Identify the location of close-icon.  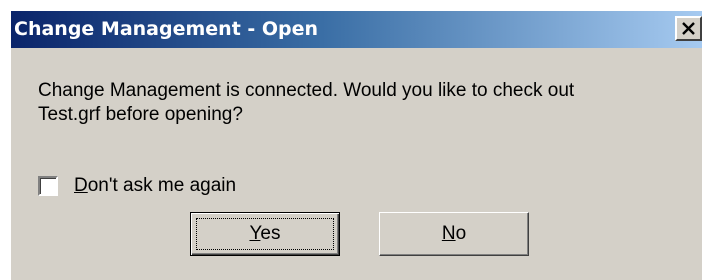
(688, 28).